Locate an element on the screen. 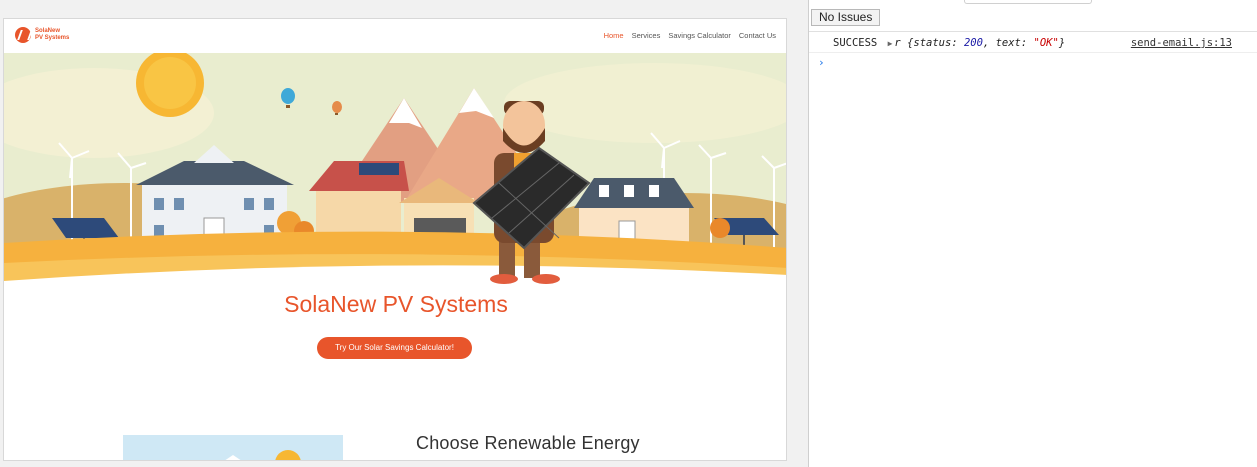  log-object-name: r is located at coordinates (897, 43).